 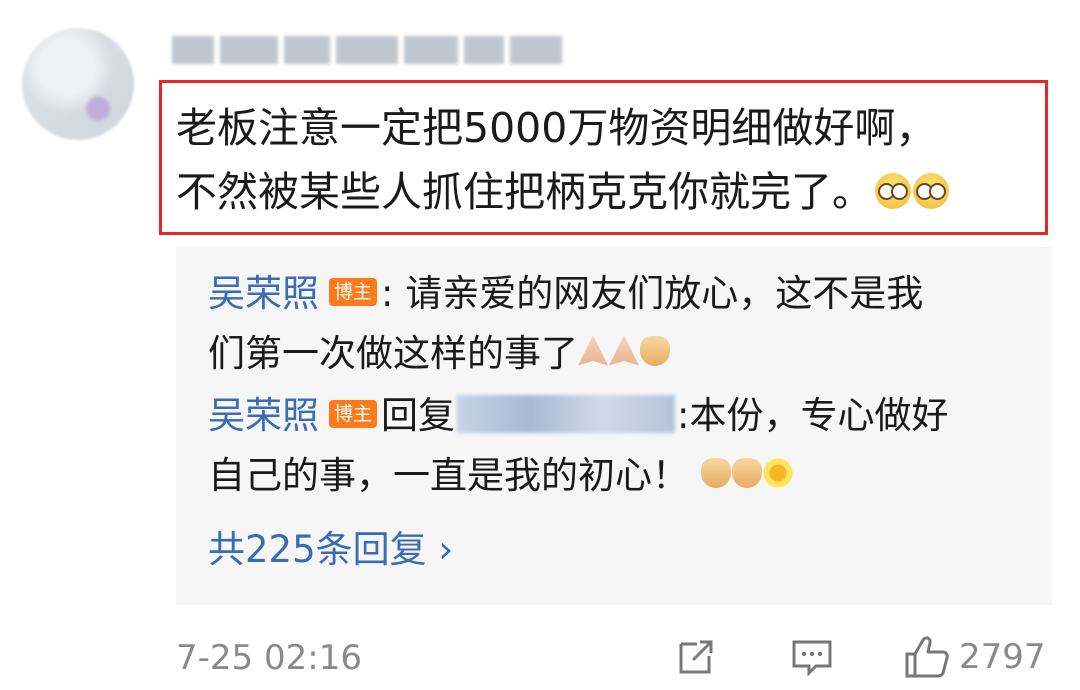 I want to click on reply-line-2: 们第一次做这样的事了, so click(x=618, y=354).